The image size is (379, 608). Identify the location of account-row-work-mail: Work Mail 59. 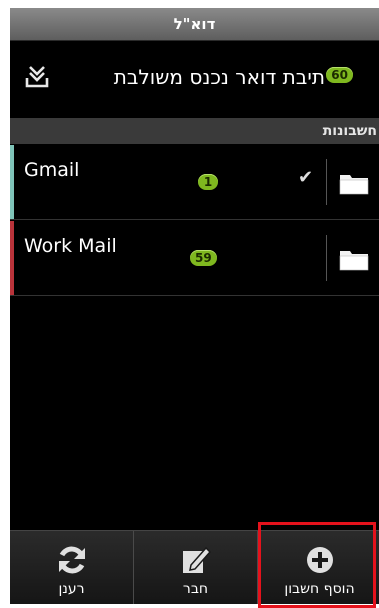
(194, 258).